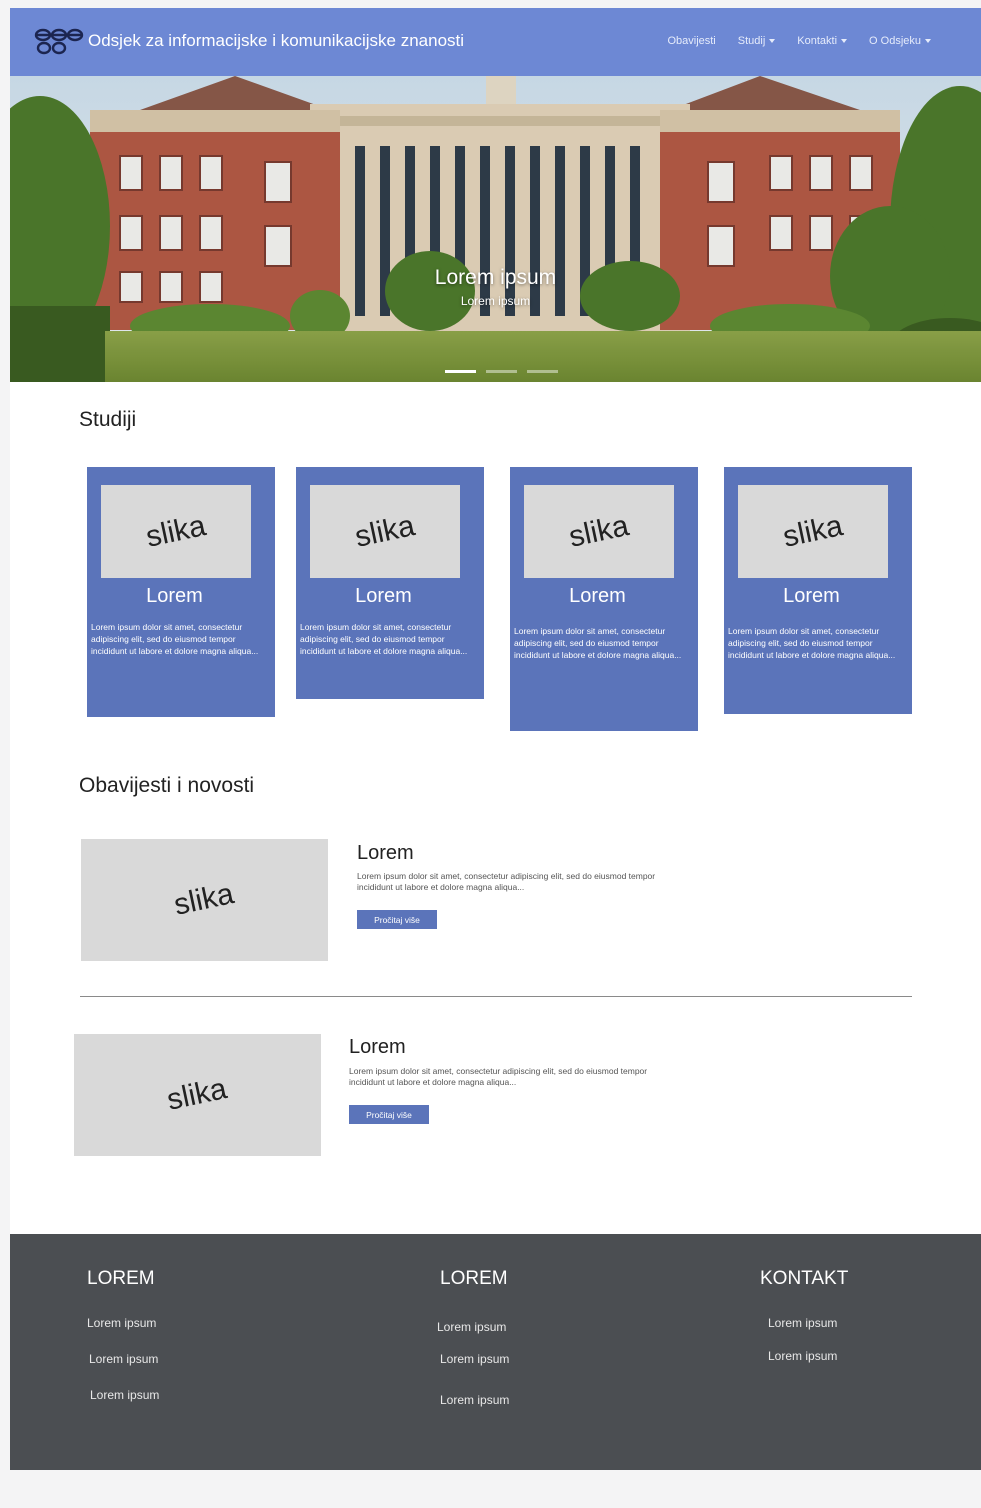 This screenshot has height=1508, width=981. Describe the element at coordinates (804, 1278) in the screenshot. I see `footer-heading: KONTAKT` at that location.